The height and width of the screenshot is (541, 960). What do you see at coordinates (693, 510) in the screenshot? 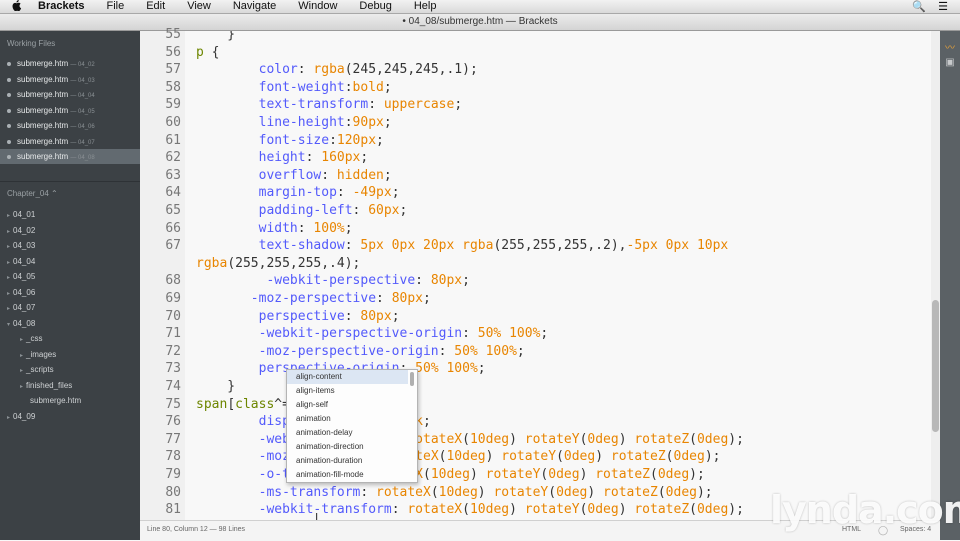
I see `code-token: (` at bounding box center [693, 510].